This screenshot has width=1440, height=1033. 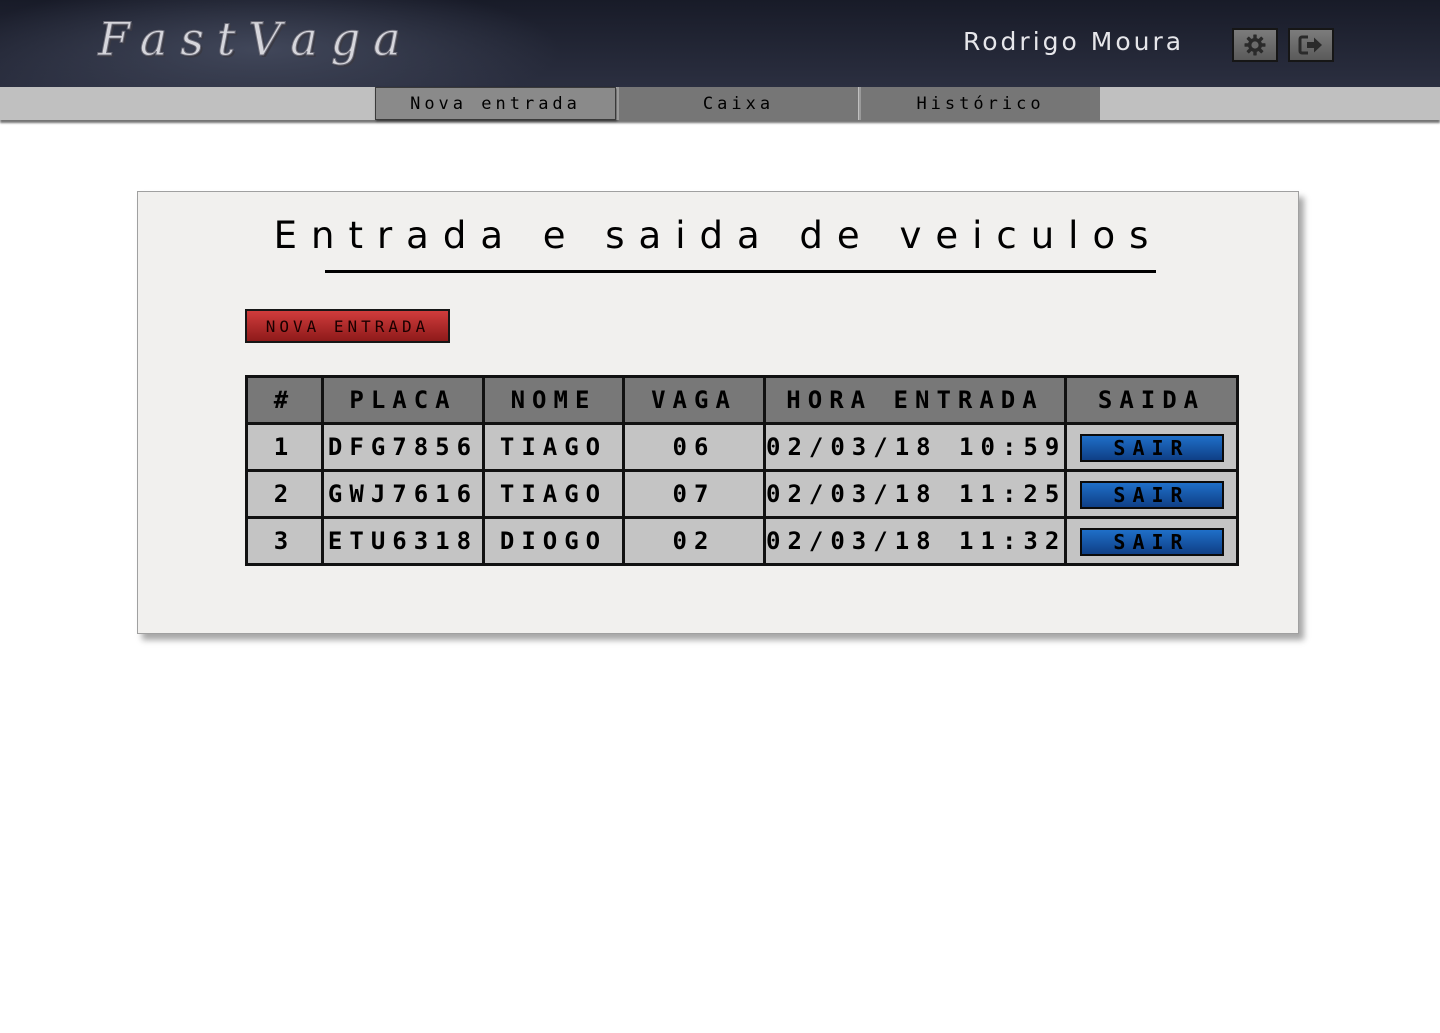 I want to click on tab-nova-entrada: Nova entrada, so click(x=495, y=103).